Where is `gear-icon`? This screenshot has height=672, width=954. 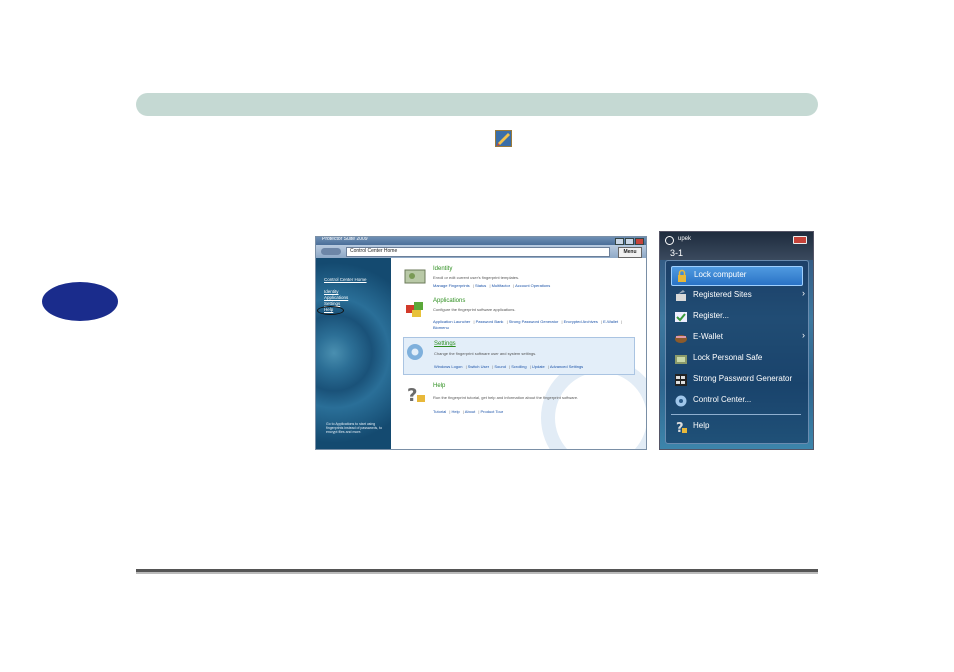
gear-icon is located at coordinates (681, 401).